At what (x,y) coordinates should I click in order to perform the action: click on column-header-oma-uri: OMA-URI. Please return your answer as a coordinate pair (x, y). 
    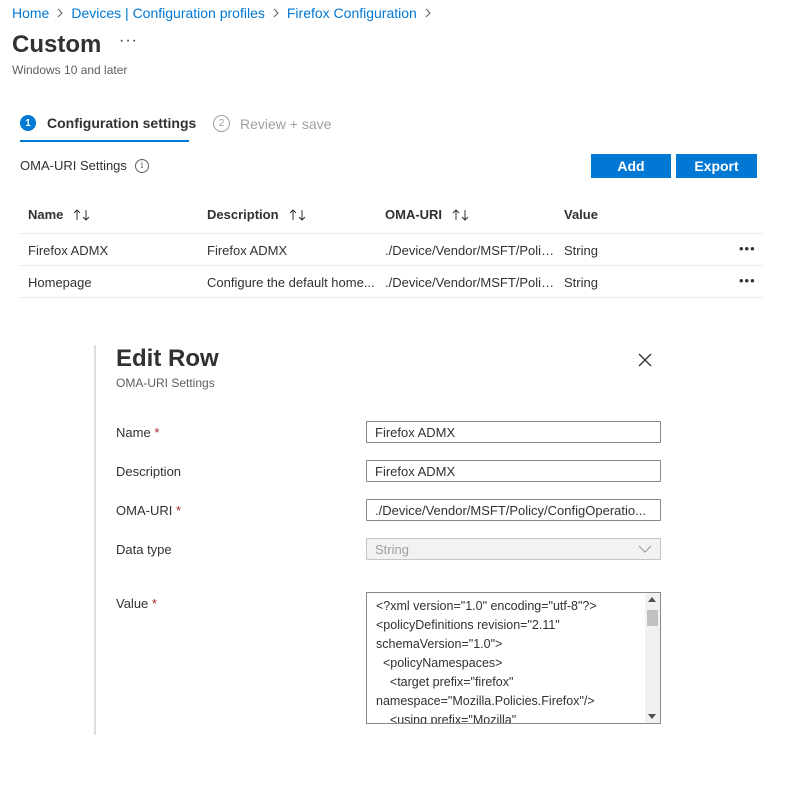
    Looking at the image, I should click on (427, 214).